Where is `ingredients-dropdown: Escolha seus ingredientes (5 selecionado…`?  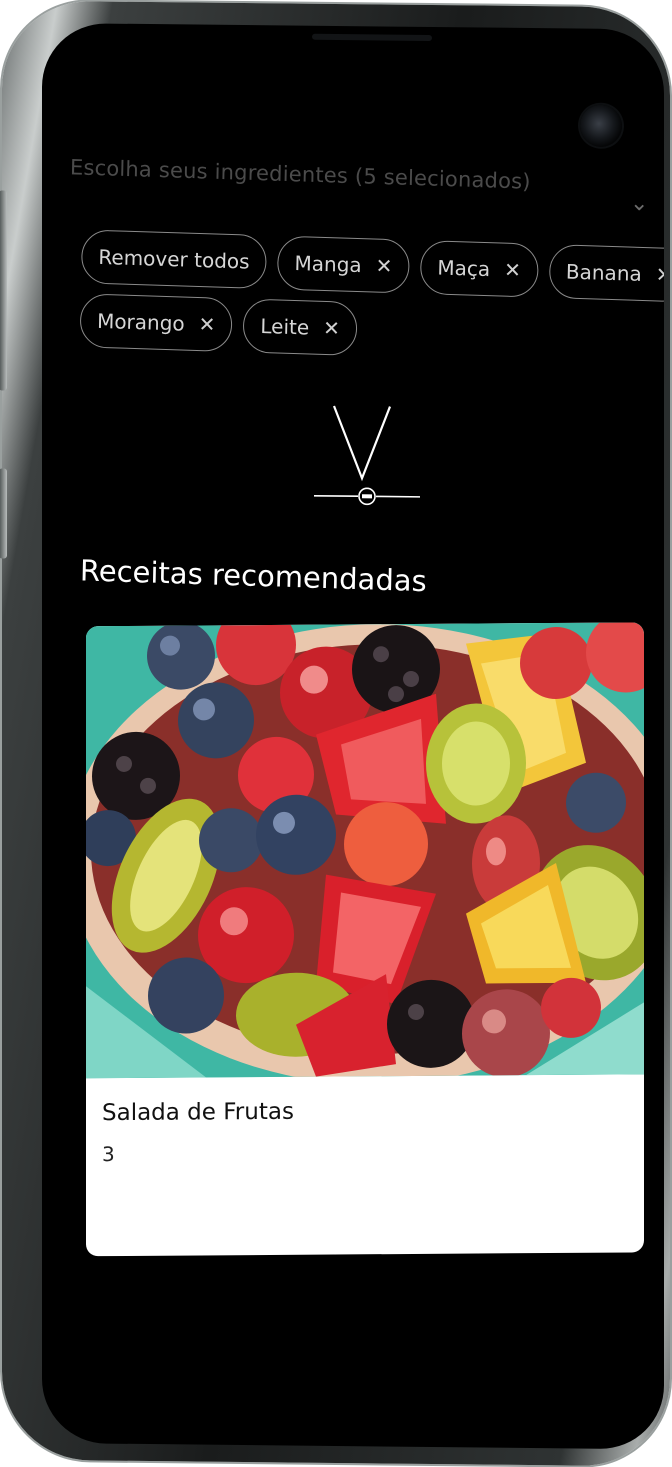
ingredients-dropdown: Escolha seus ingredientes (5 selecionado… is located at coordinates (300, 174).